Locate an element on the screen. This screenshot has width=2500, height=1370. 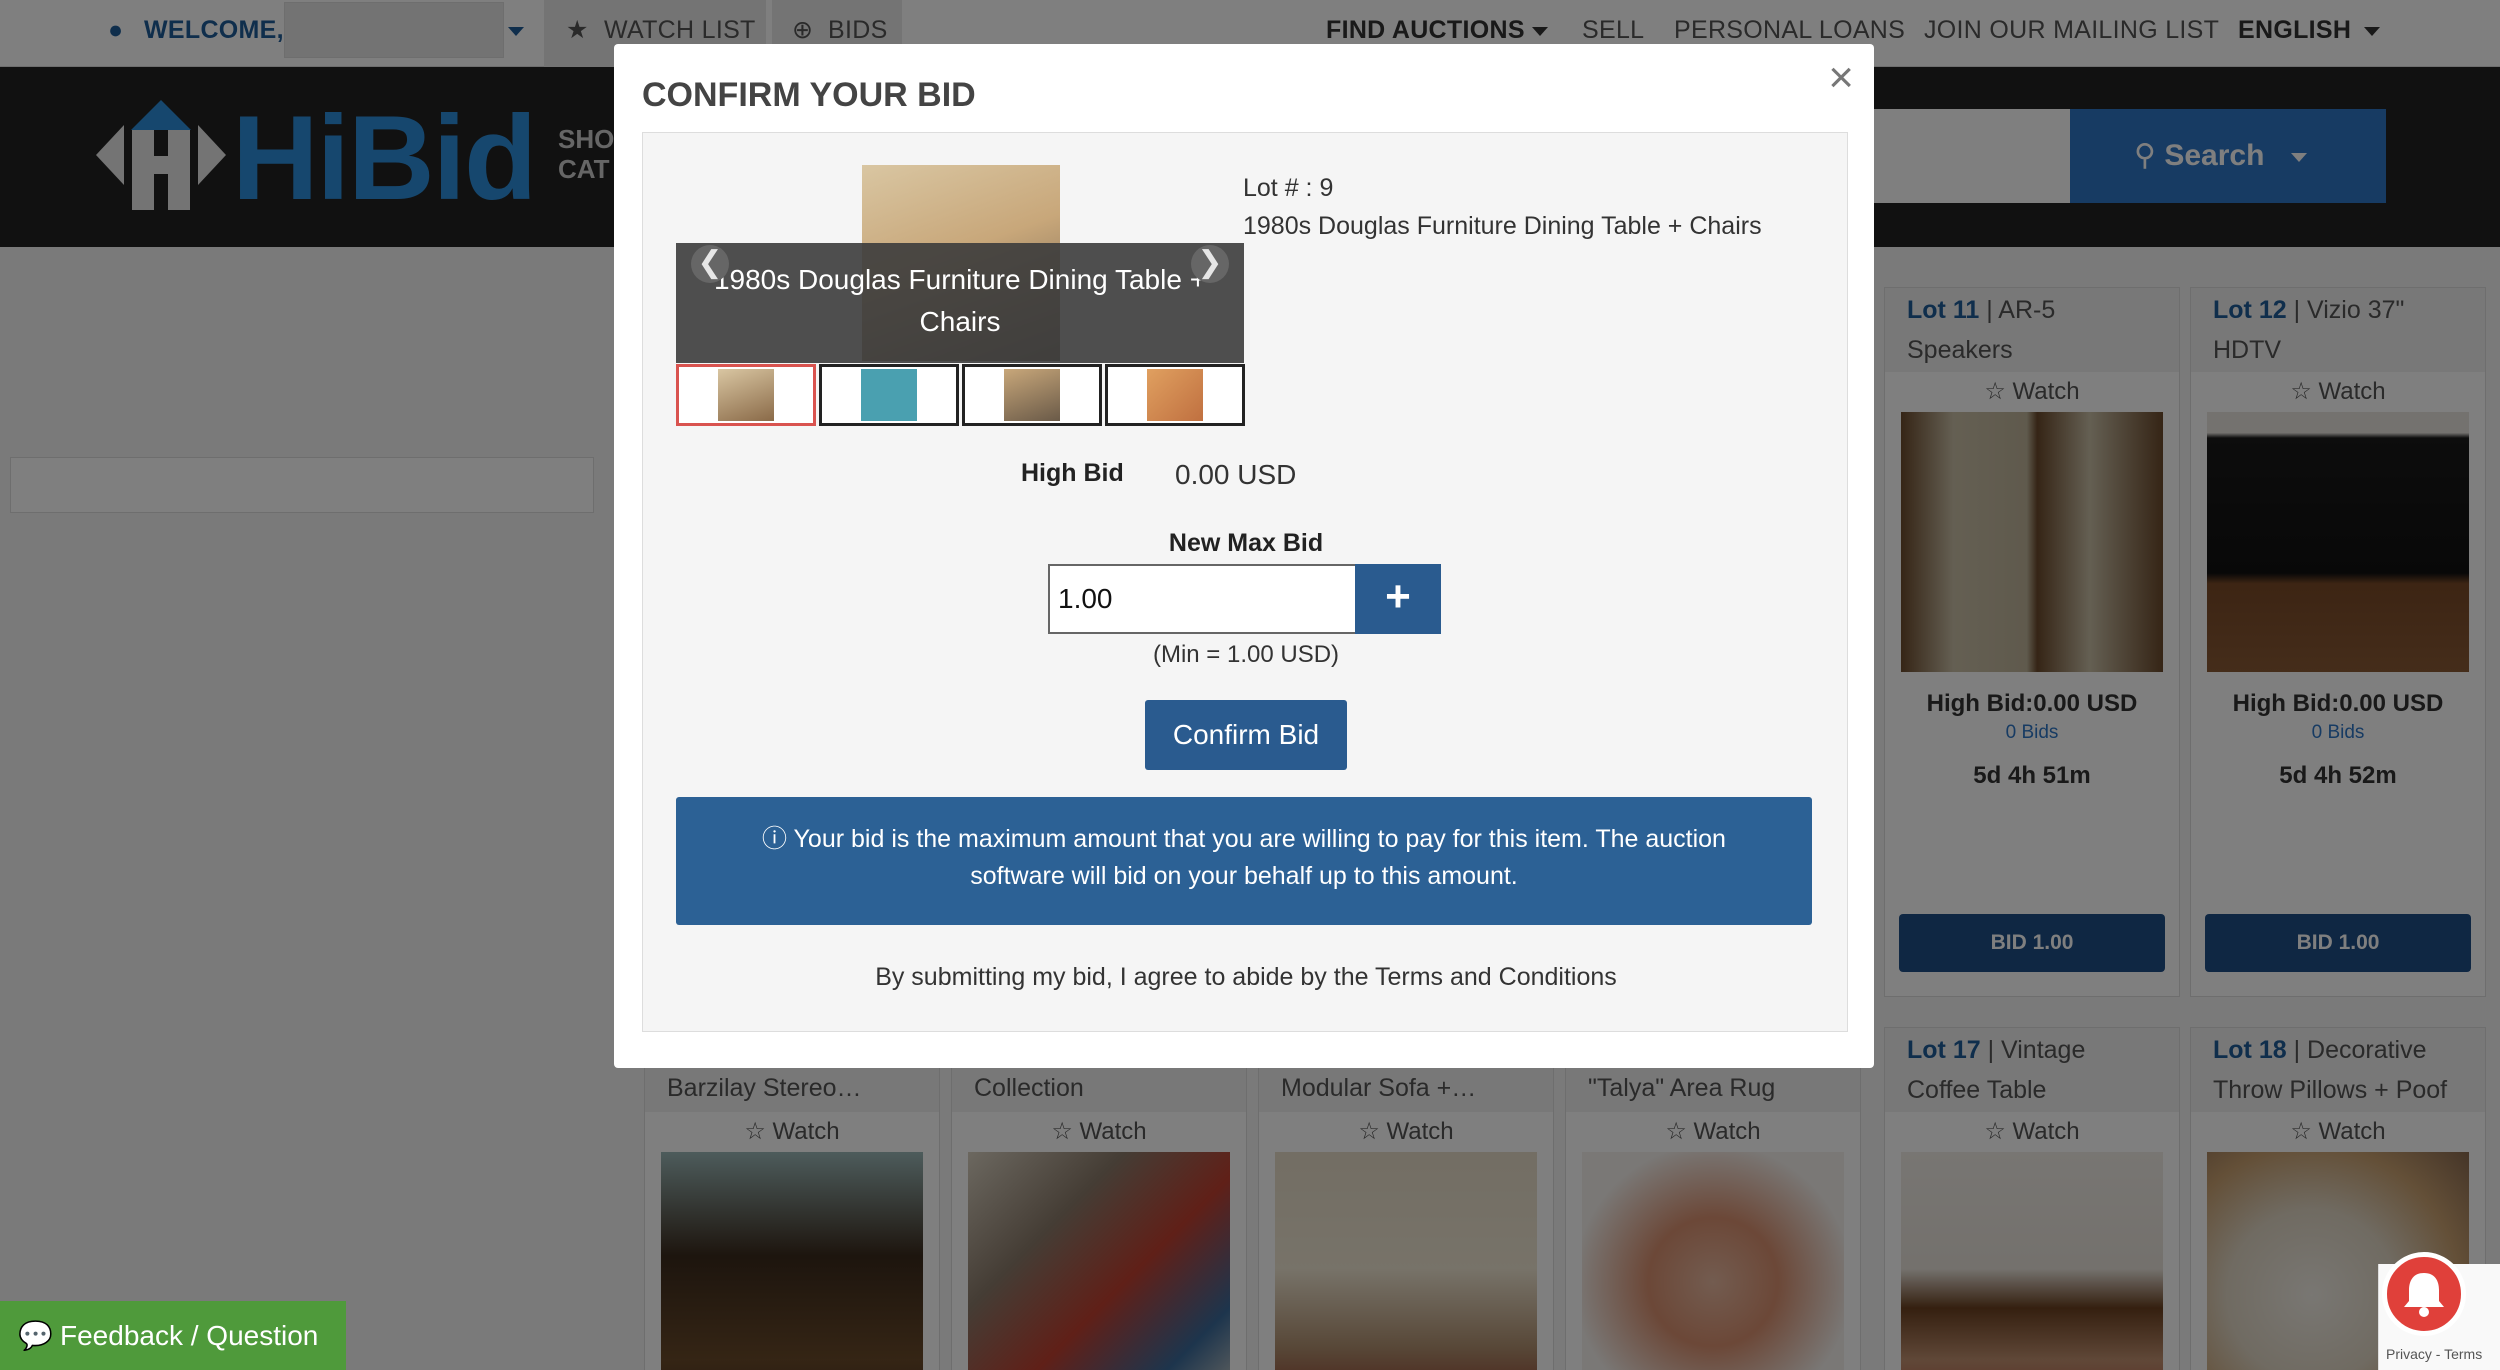
close-icon: × is located at coordinates (1841, 78).